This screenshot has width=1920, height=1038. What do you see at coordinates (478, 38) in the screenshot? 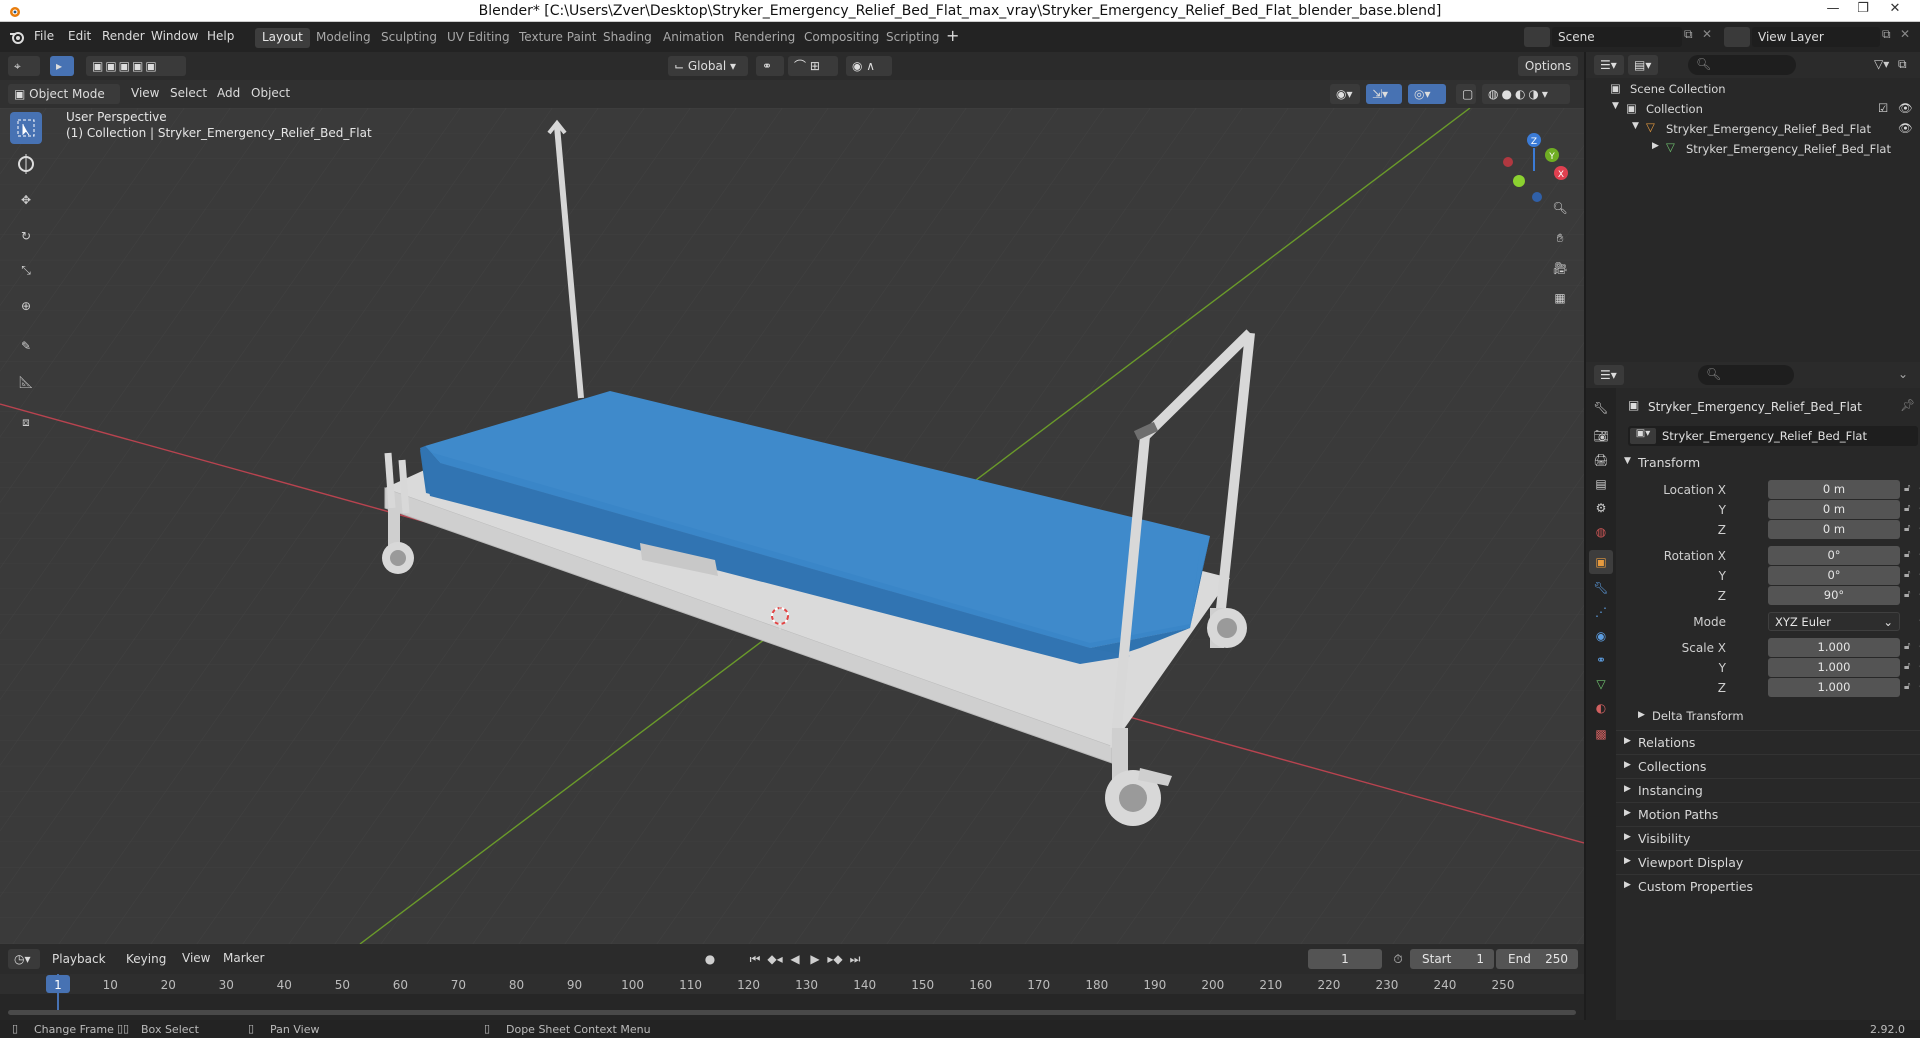
I see `tab-uv-editing: UV Editing` at bounding box center [478, 38].